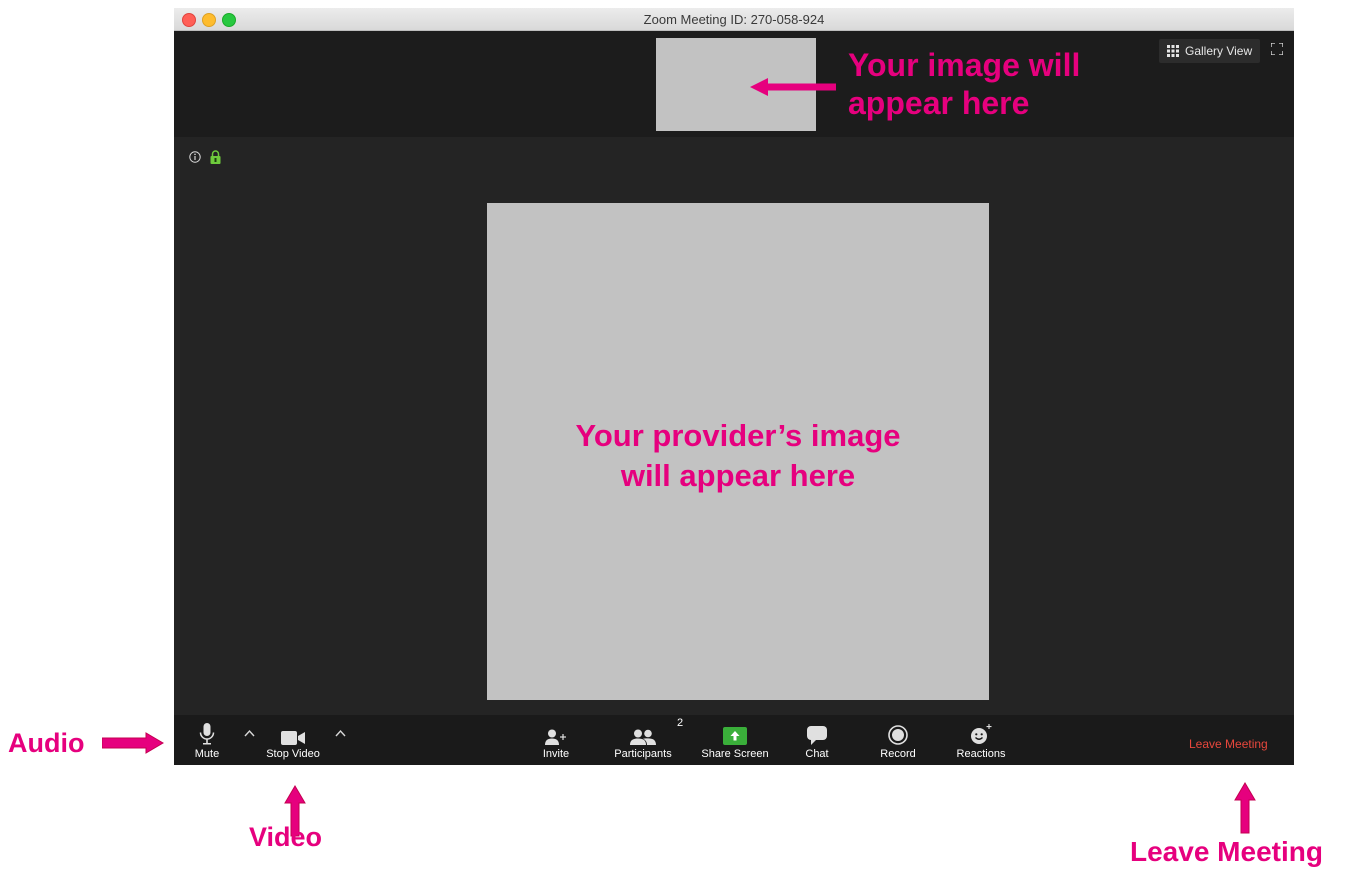  What do you see at coordinates (735, 754) in the screenshot?
I see `share-screen-label: Share Screen` at bounding box center [735, 754].